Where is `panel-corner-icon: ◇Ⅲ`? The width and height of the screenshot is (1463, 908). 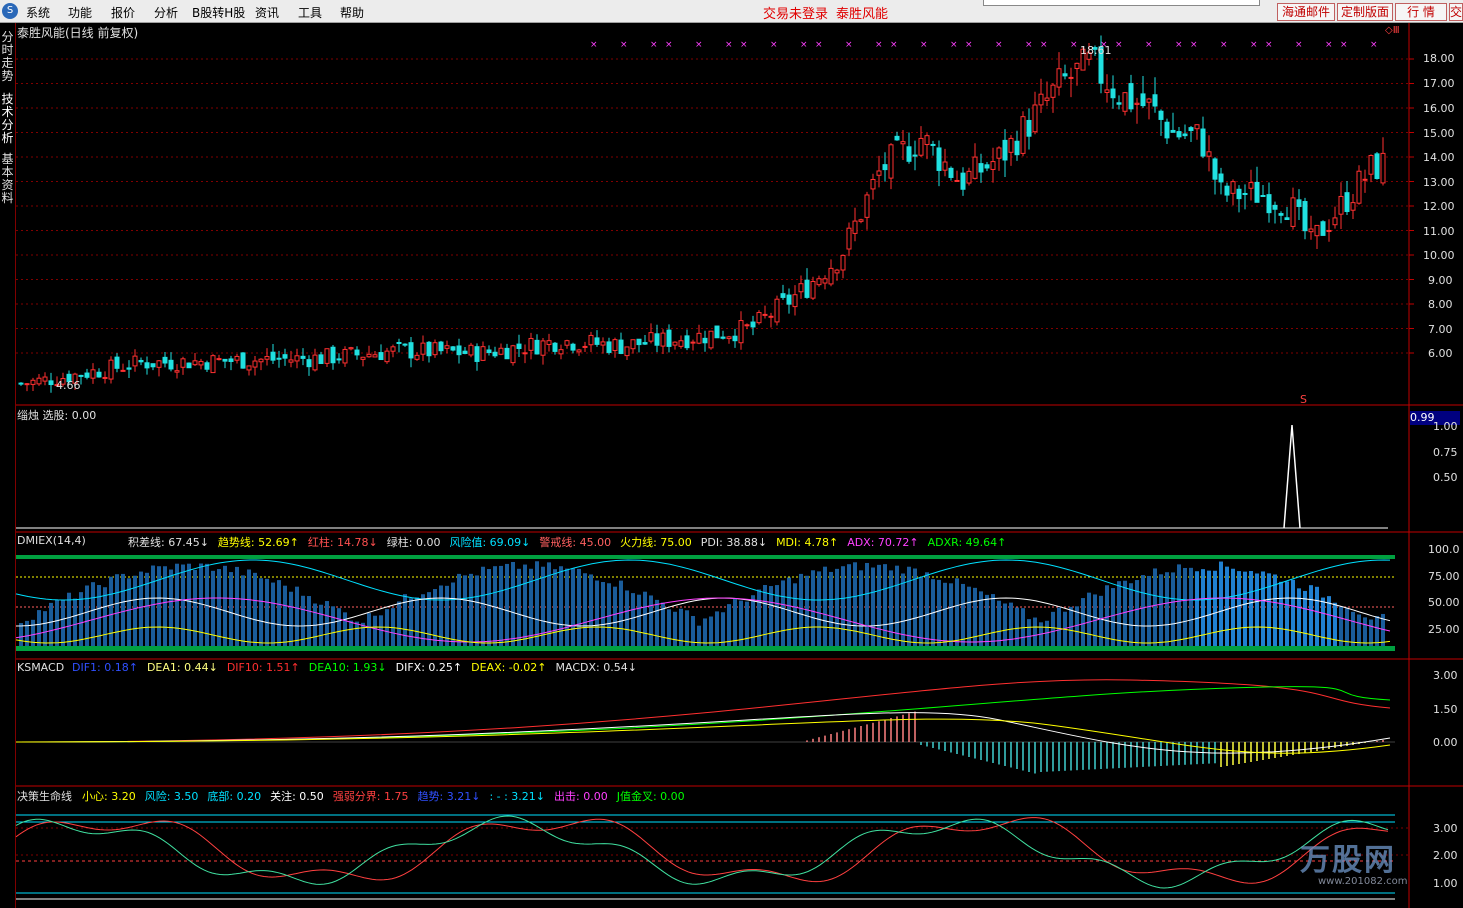 panel-corner-icon: ◇Ⅲ is located at coordinates (1392, 30).